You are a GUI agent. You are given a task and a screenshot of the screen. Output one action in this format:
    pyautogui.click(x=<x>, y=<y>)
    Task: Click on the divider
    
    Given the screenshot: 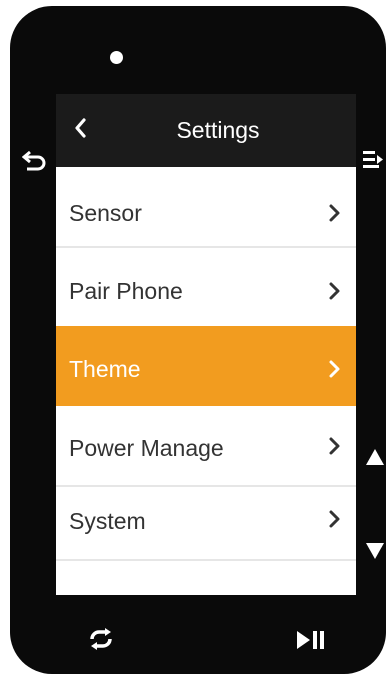 What is the action you would take?
    pyautogui.click(x=206, y=560)
    